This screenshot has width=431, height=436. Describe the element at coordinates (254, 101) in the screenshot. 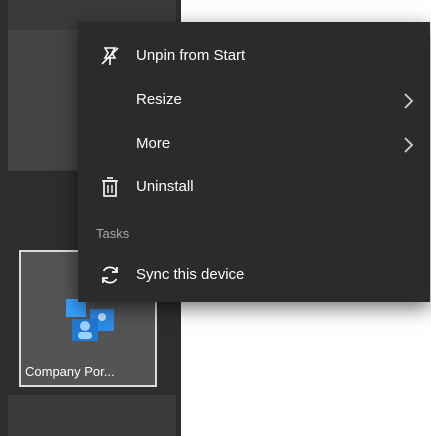

I see `menu-item-resize: Resize` at that location.